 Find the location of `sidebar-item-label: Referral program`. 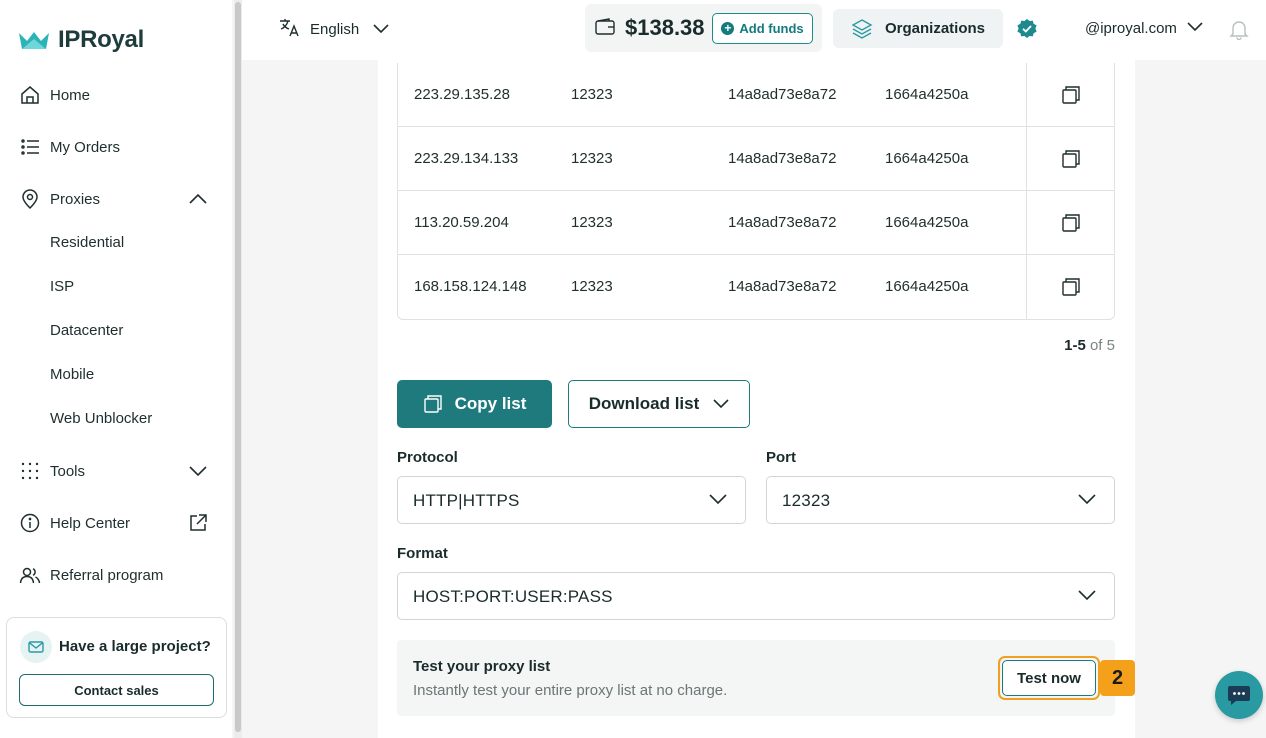

sidebar-item-label: Referral program is located at coordinates (107, 575).